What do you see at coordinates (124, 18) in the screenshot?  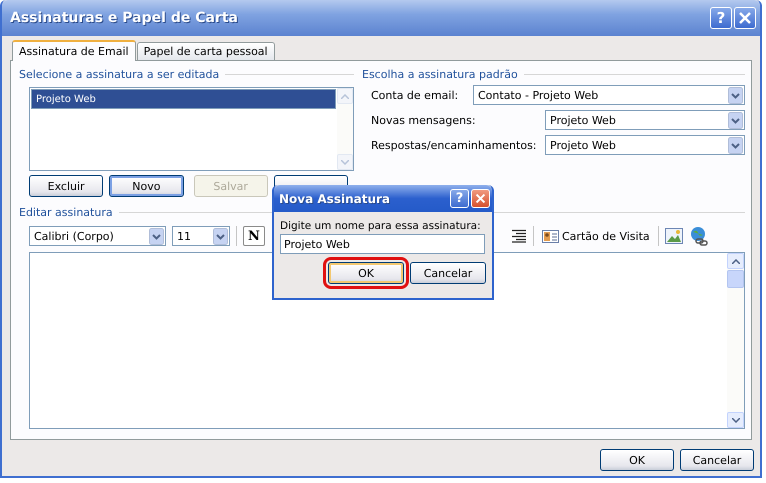 I see `window-title: Assinaturas e Papel de Carta` at bounding box center [124, 18].